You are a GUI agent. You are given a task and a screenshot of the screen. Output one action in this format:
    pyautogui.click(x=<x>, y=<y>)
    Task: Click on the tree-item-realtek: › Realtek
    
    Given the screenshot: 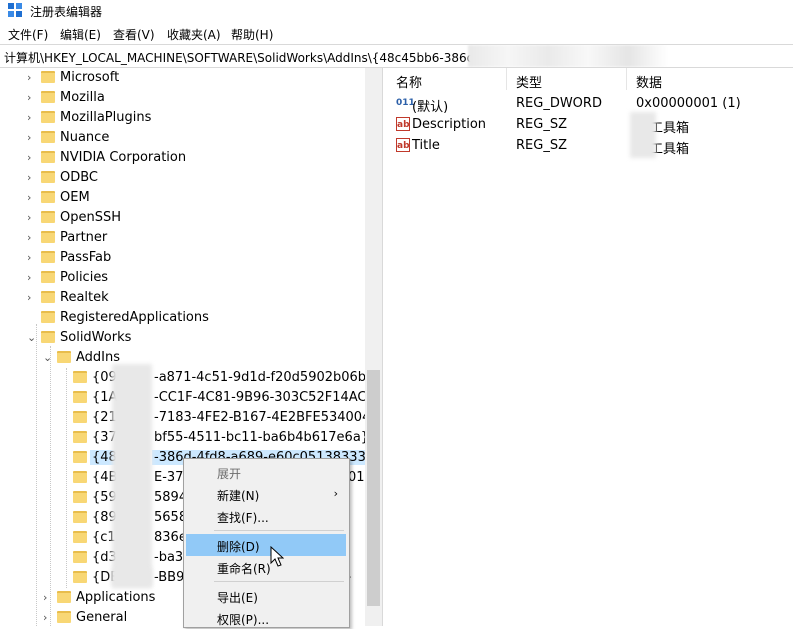 What is the action you would take?
    pyautogui.click(x=182, y=298)
    